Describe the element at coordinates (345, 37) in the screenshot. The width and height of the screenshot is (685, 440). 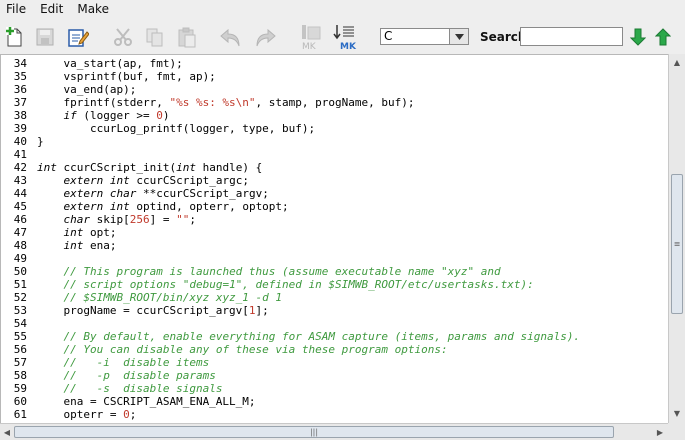
I see `make-button: MK` at that location.